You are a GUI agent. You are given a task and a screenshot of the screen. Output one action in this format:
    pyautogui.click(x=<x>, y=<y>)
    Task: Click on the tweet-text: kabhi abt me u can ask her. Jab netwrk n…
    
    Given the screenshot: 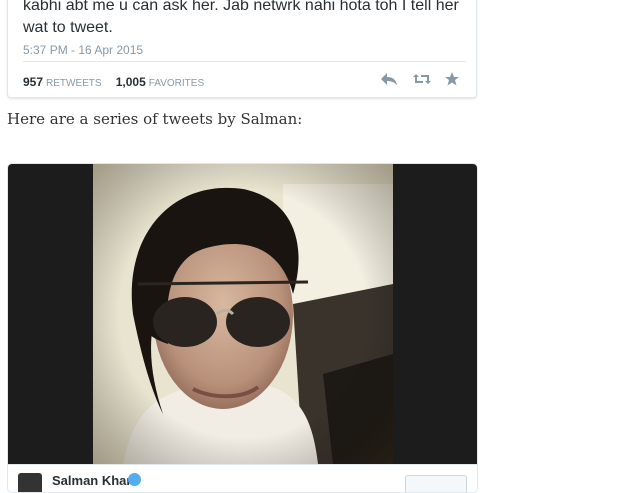 What is the action you would take?
    pyautogui.click(x=241, y=18)
    